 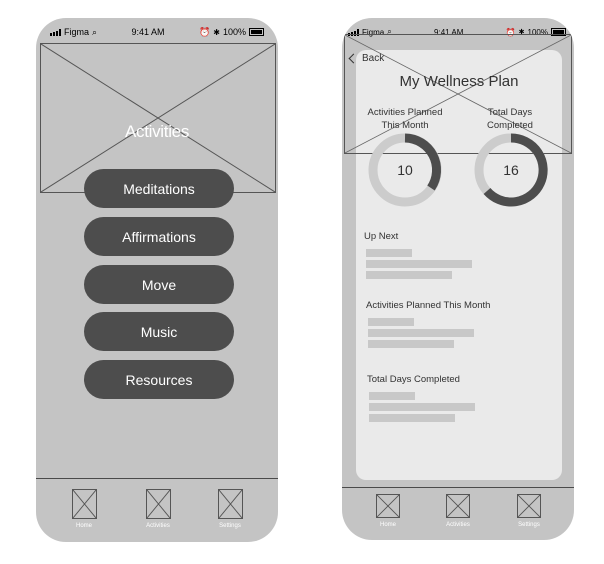 I want to click on bluetooth-icon: ✱, so click(x=216, y=32).